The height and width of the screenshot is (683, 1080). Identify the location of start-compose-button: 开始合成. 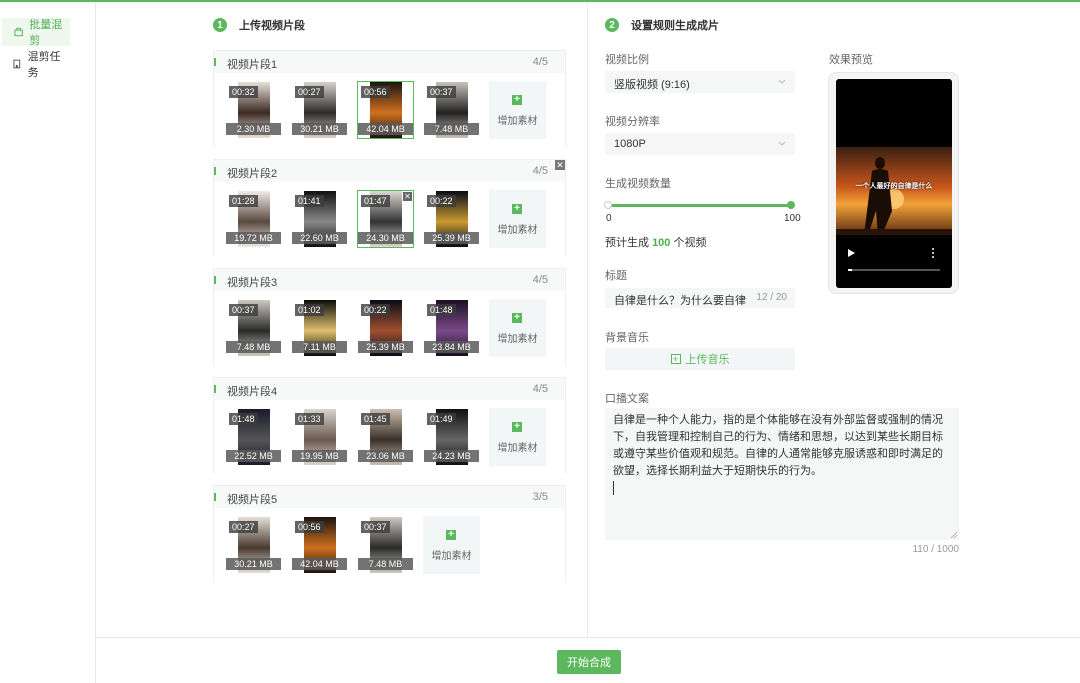
(589, 662).